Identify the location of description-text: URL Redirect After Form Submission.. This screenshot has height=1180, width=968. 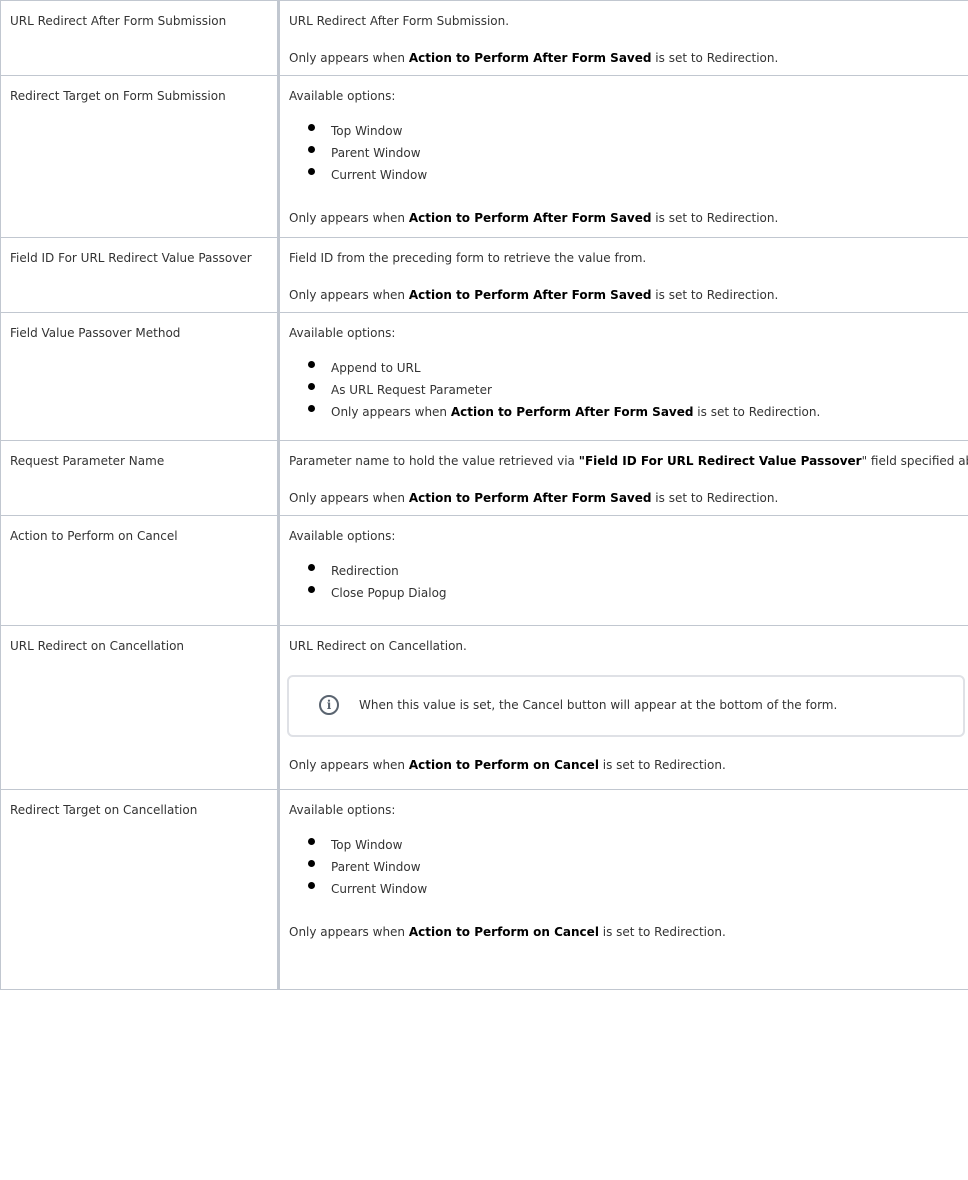
(399, 21).